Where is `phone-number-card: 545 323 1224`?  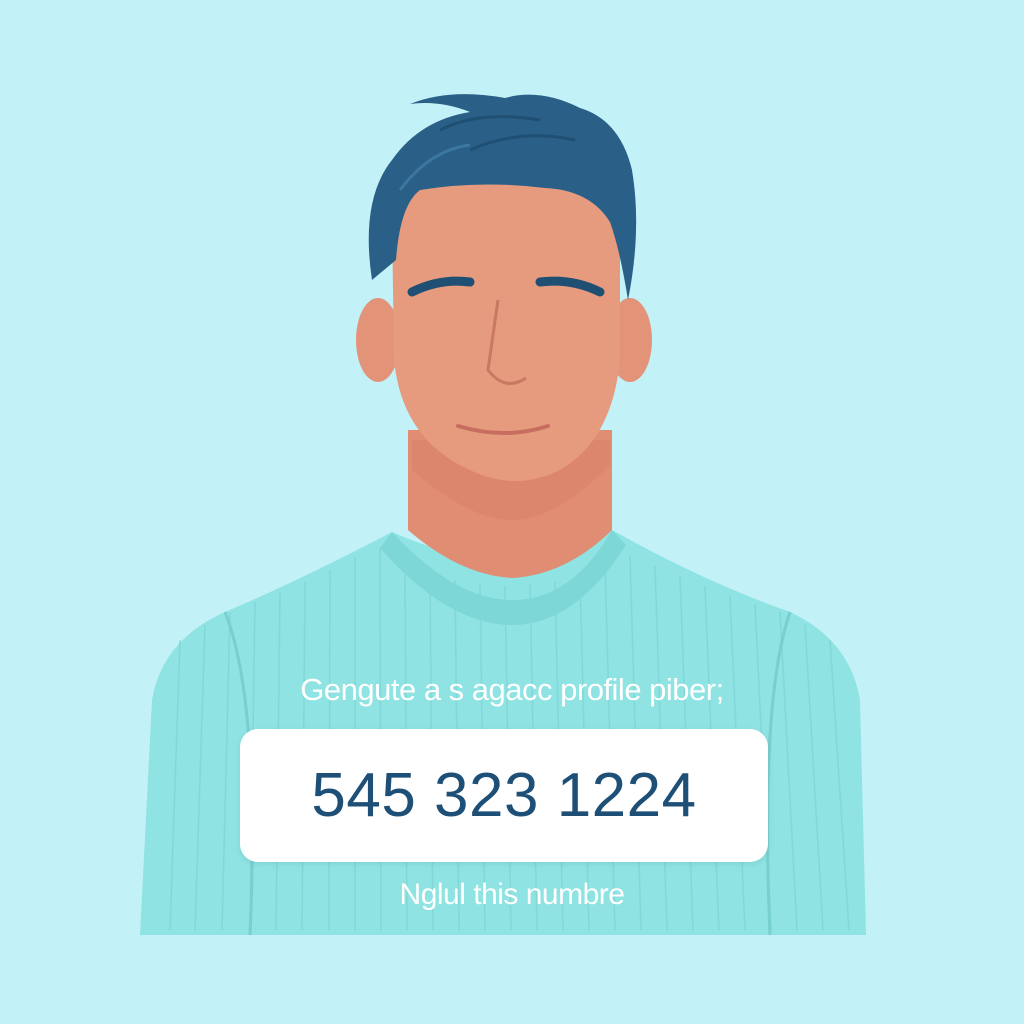
phone-number-card: 545 323 1224 is located at coordinates (504, 795).